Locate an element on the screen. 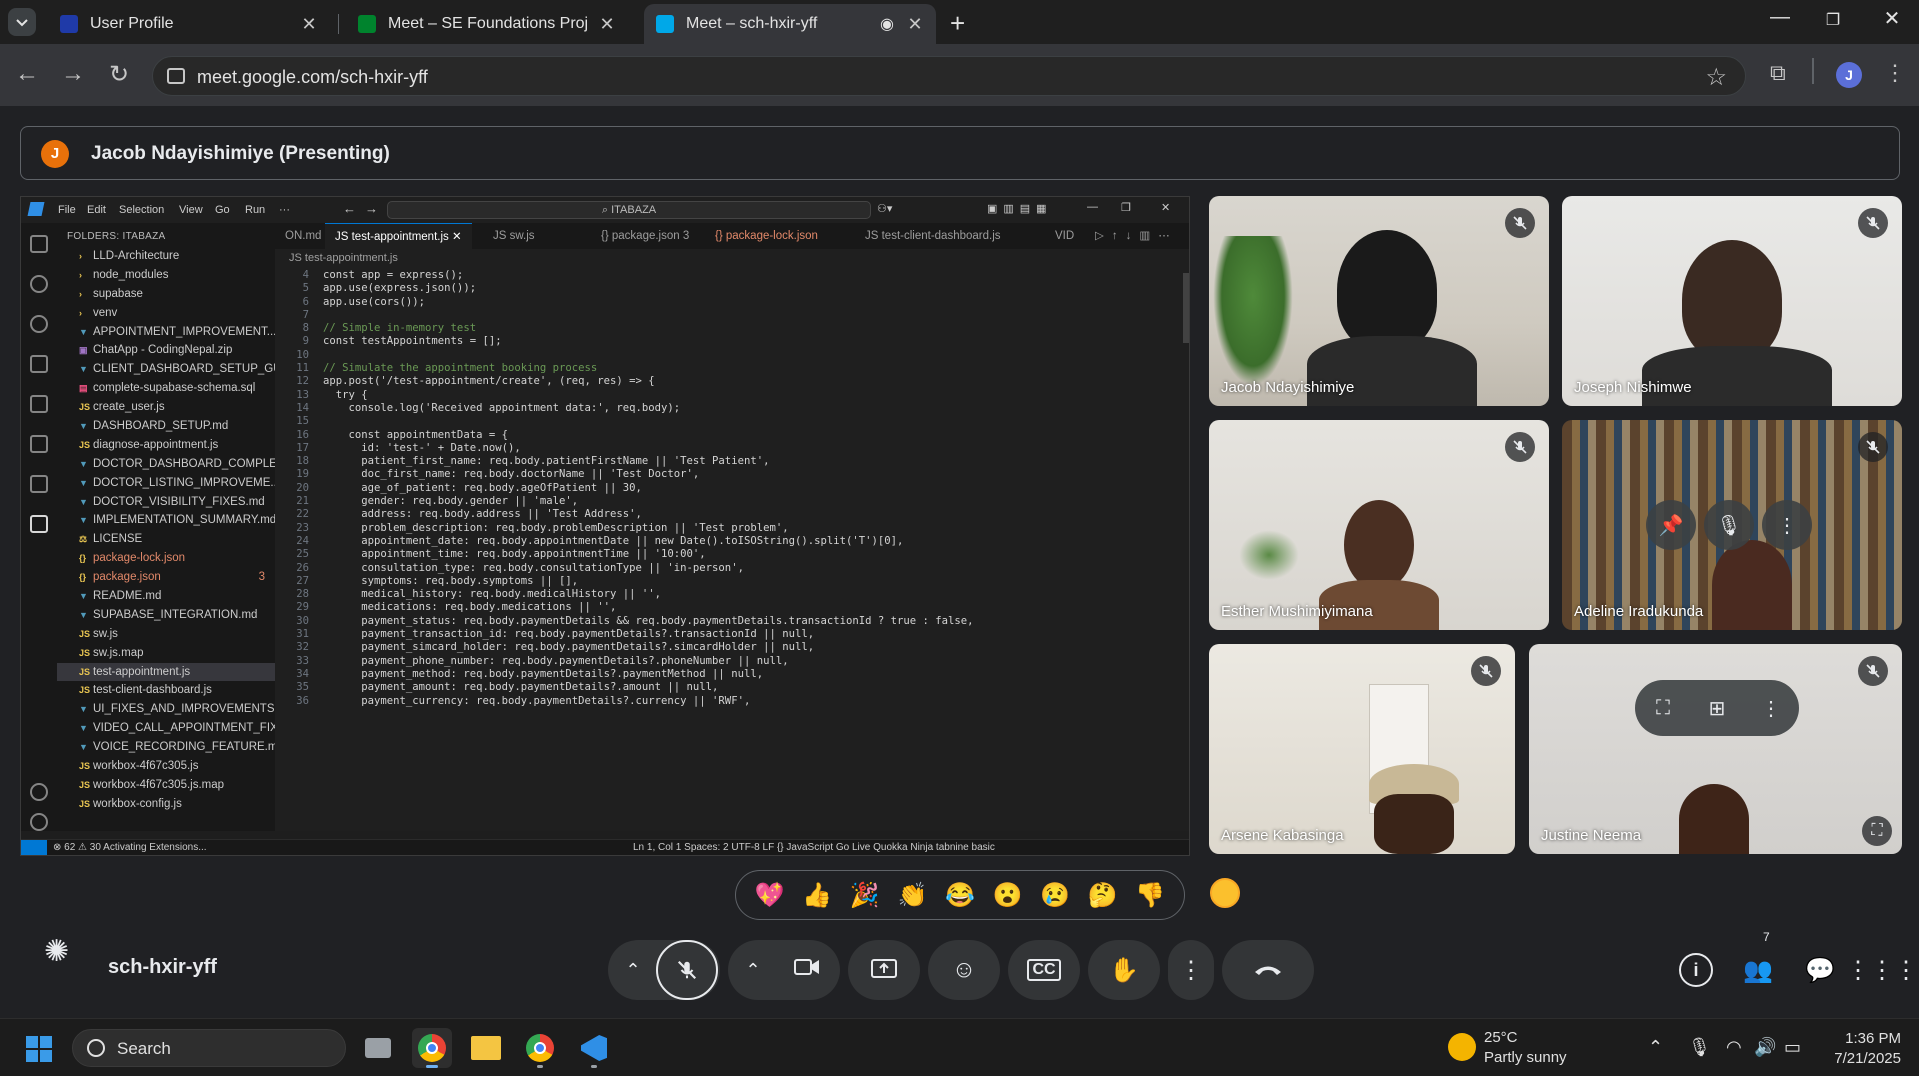 This screenshot has height=1076, width=1919. present-screen-button is located at coordinates (884, 970).